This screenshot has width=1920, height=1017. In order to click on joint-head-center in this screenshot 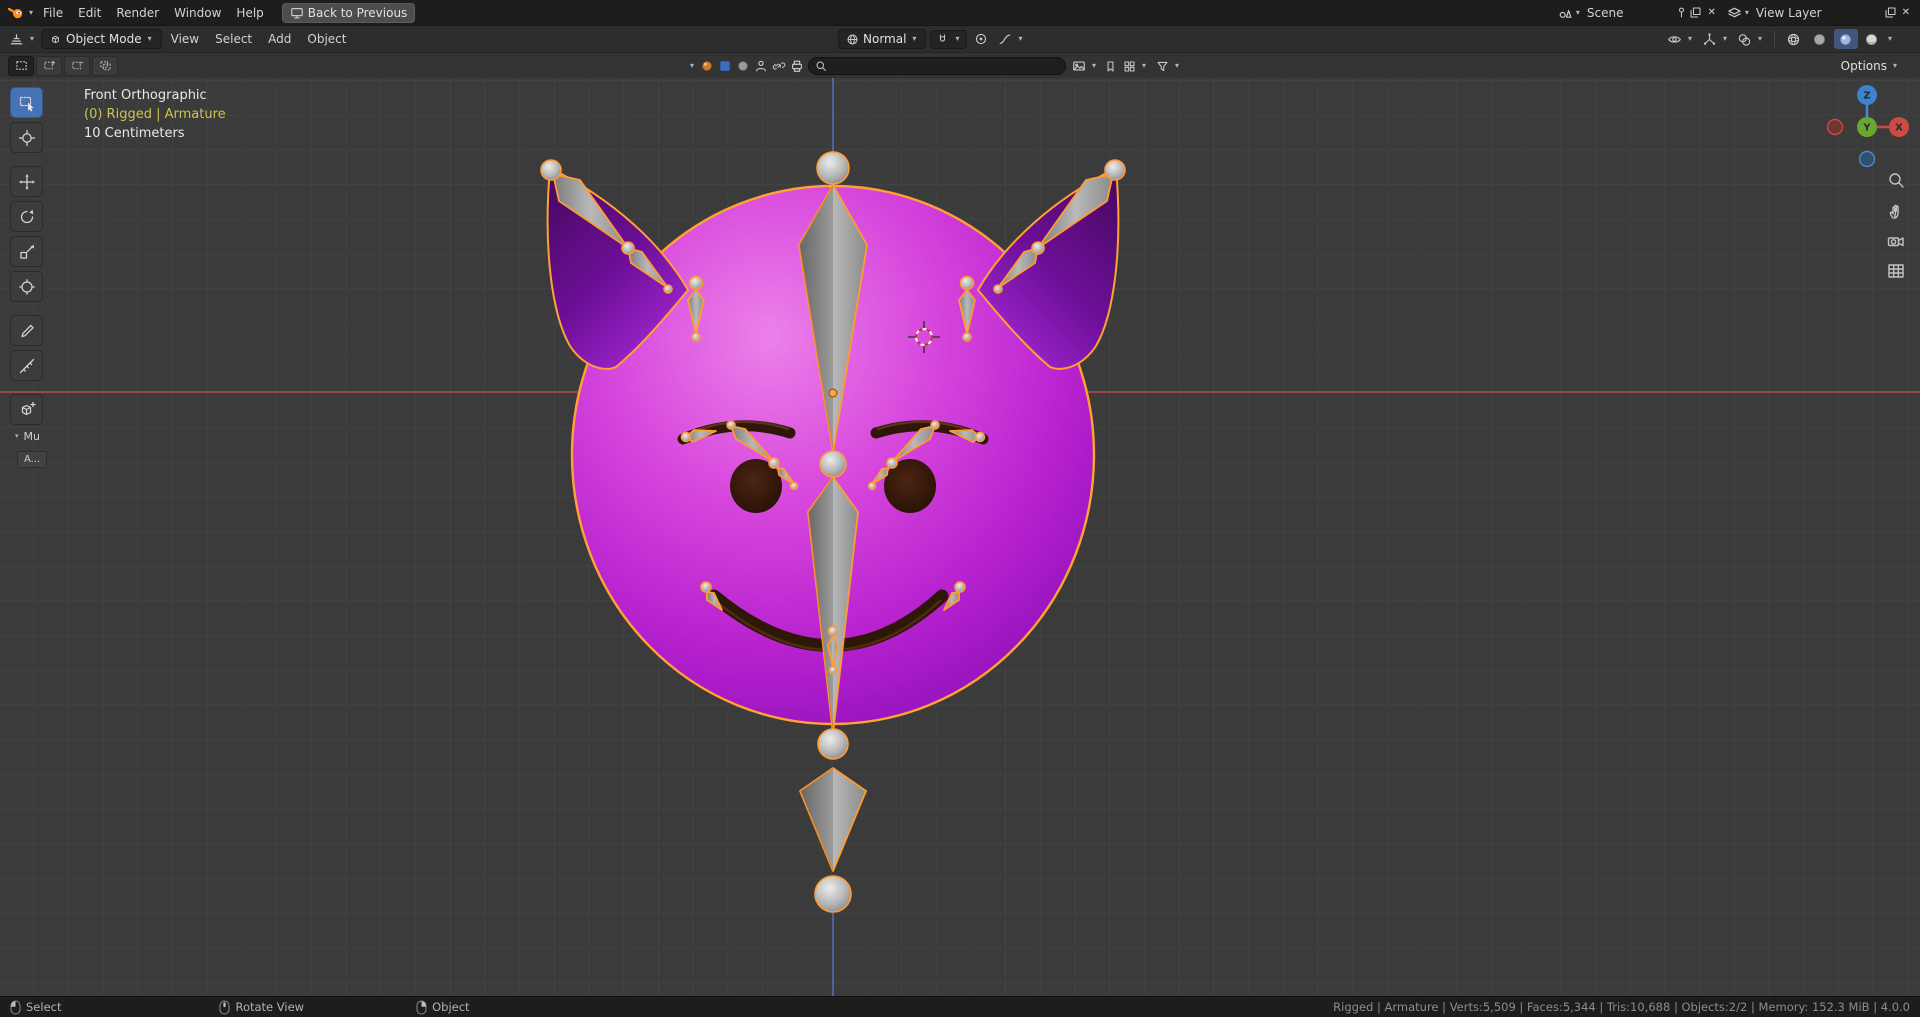, I will do `click(833, 464)`.